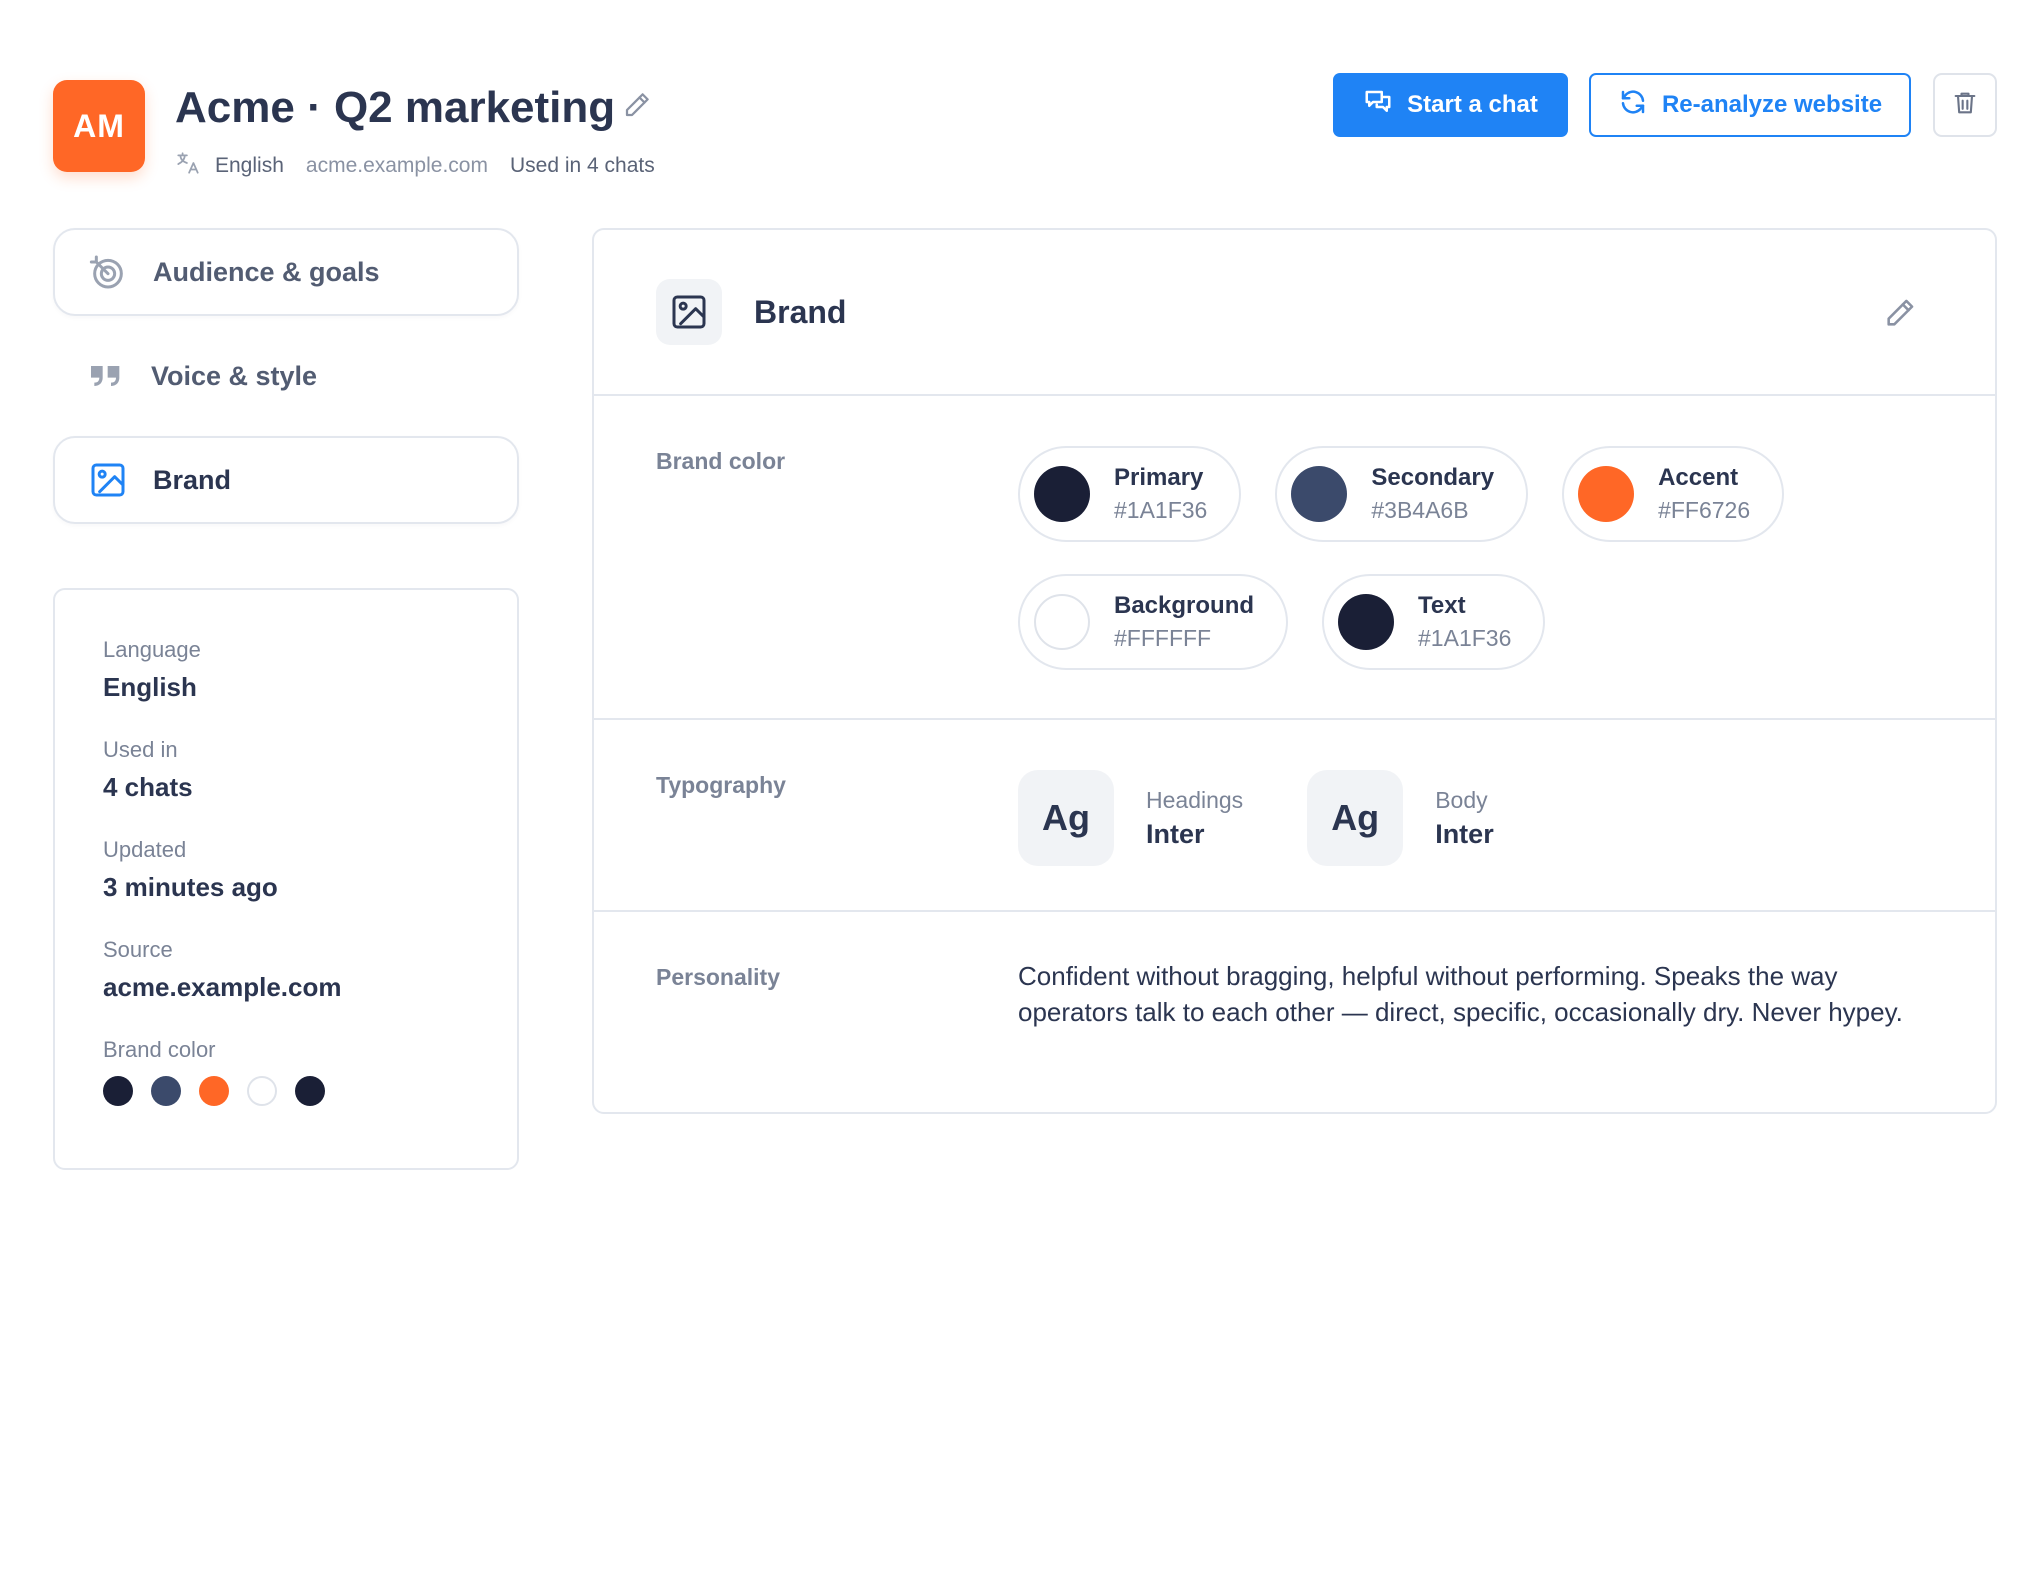  I want to click on color-hex: #FFFFFF, so click(1163, 638).